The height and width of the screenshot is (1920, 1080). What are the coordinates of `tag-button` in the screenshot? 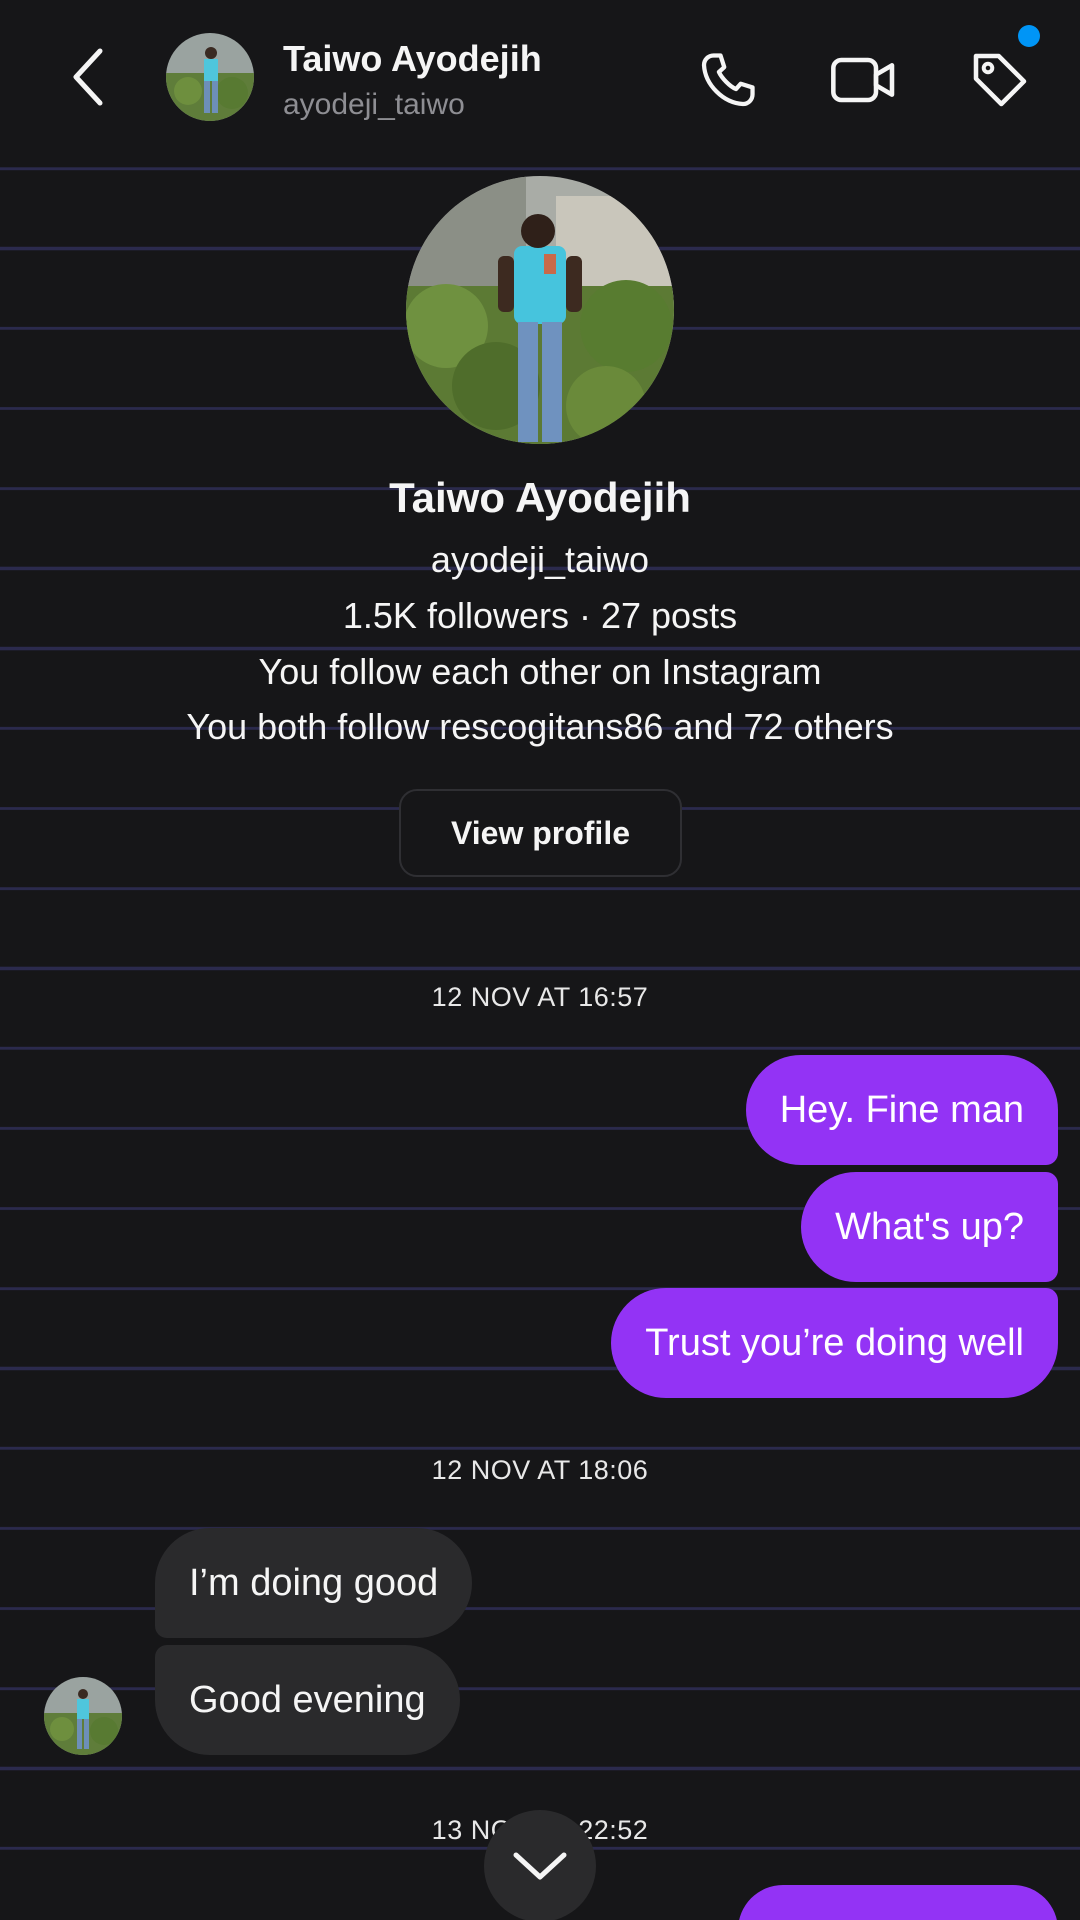 It's located at (1000, 80).